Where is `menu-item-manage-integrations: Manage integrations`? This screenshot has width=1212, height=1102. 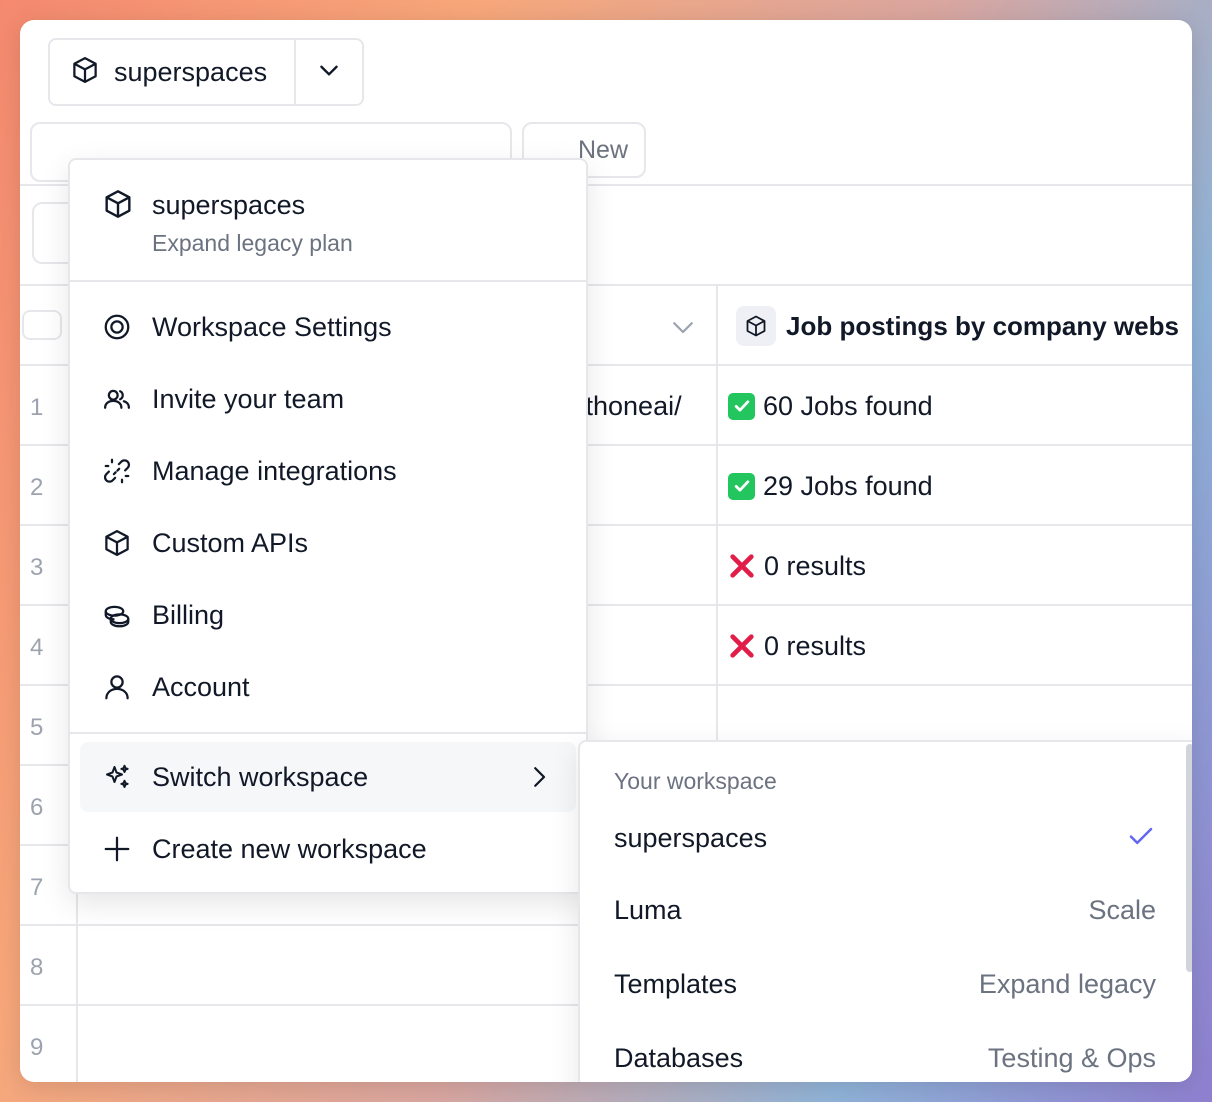
menu-item-manage-integrations: Manage integrations is located at coordinates (328, 471).